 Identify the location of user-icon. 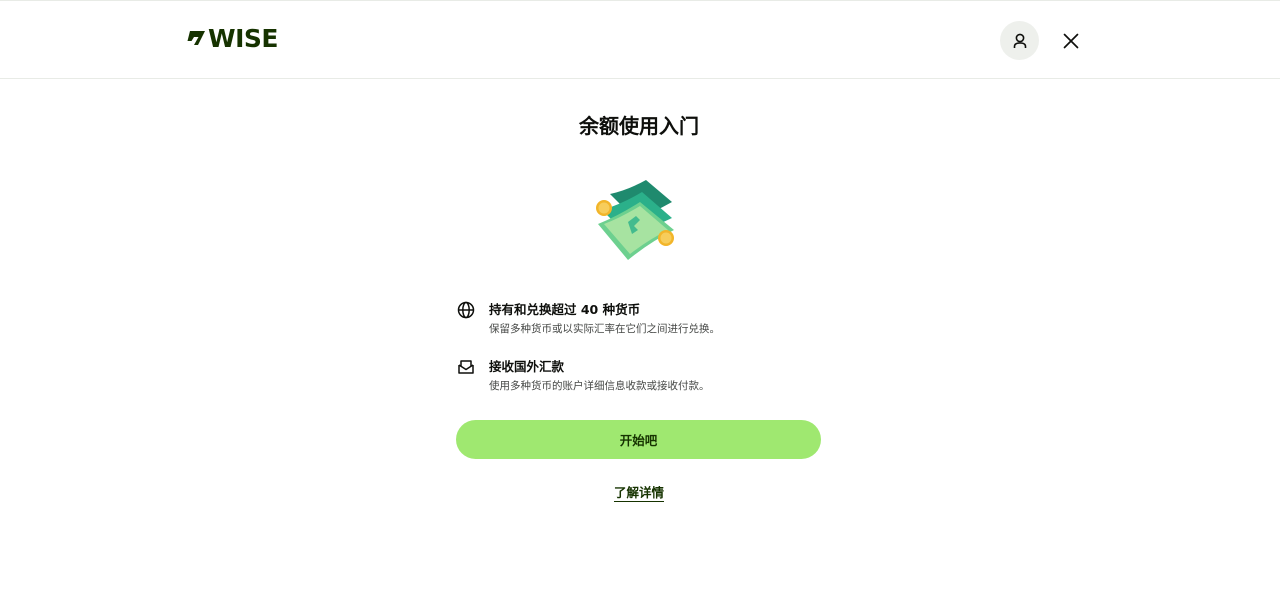
(1019, 40).